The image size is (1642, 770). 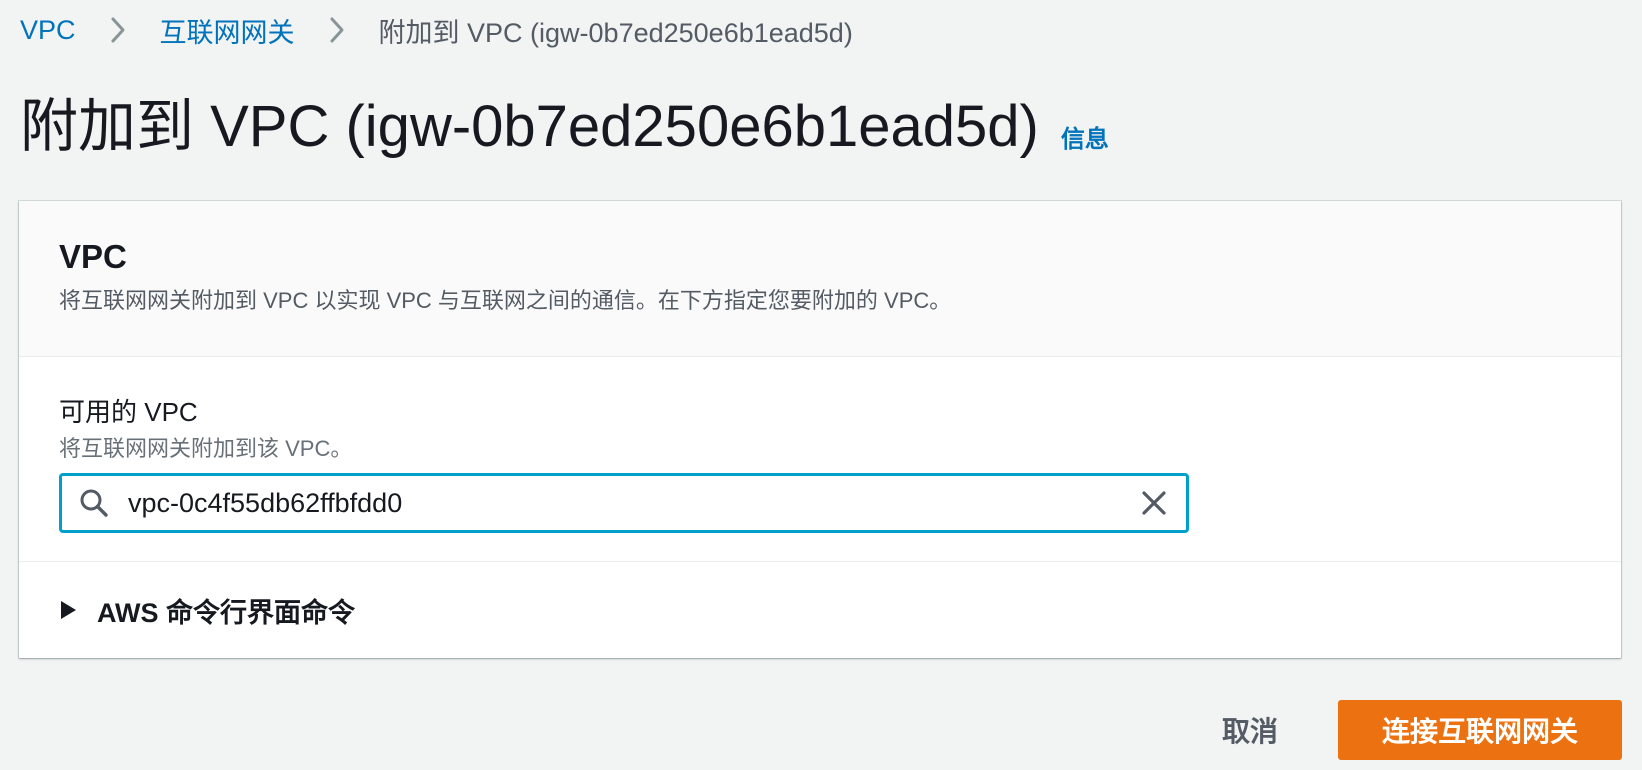 What do you see at coordinates (93, 256) in the screenshot?
I see `panel-title: VPC` at bounding box center [93, 256].